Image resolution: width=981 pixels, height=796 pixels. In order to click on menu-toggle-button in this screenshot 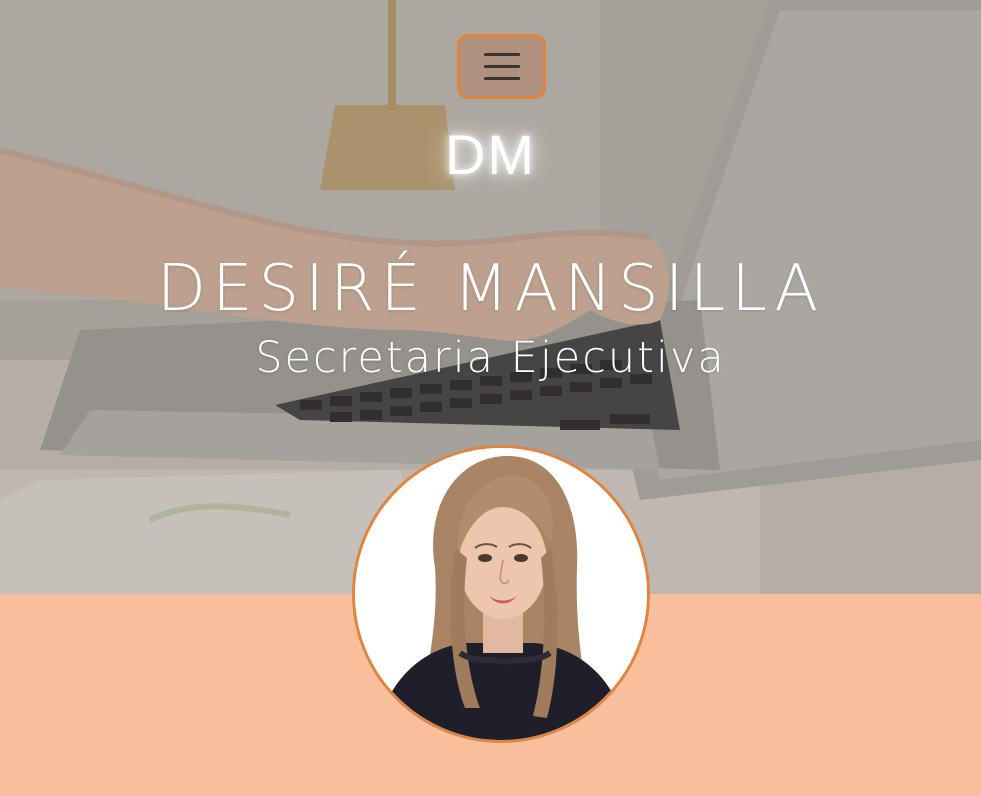, I will do `click(501, 66)`.